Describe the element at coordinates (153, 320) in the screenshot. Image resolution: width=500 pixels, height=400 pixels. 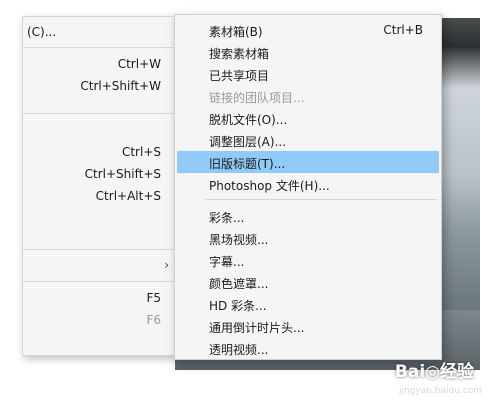
I see `shortcut-label: F6` at that location.